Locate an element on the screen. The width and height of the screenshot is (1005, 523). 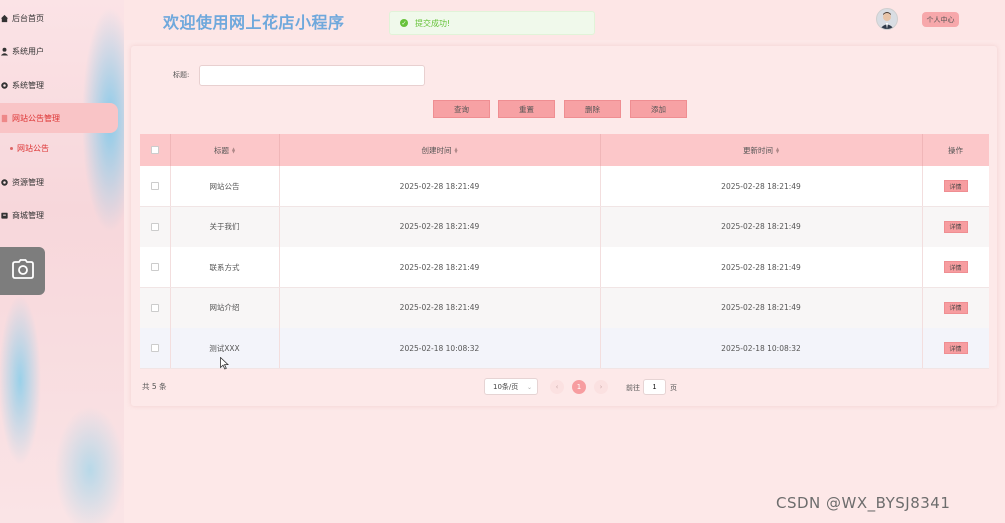
page-size-select: 10条/页 ⌄ is located at coordinates (511, 386).